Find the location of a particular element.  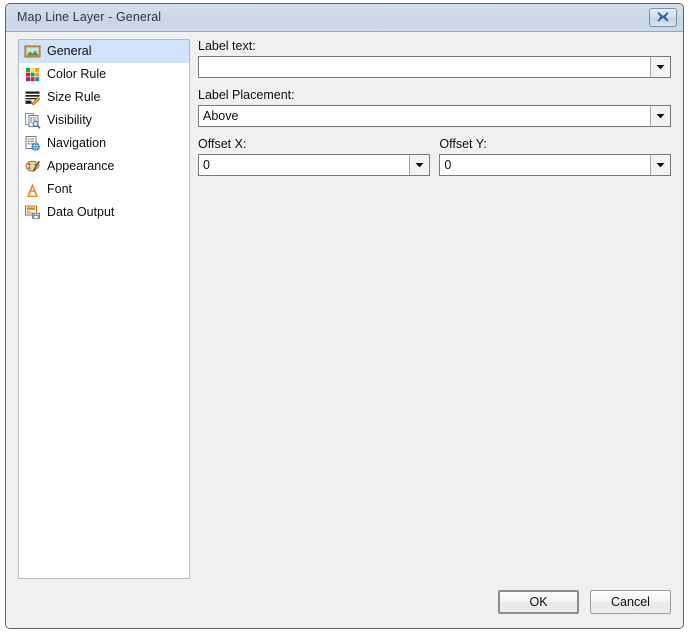

sidebar-item-general: General is located at coordinates (104, 51).